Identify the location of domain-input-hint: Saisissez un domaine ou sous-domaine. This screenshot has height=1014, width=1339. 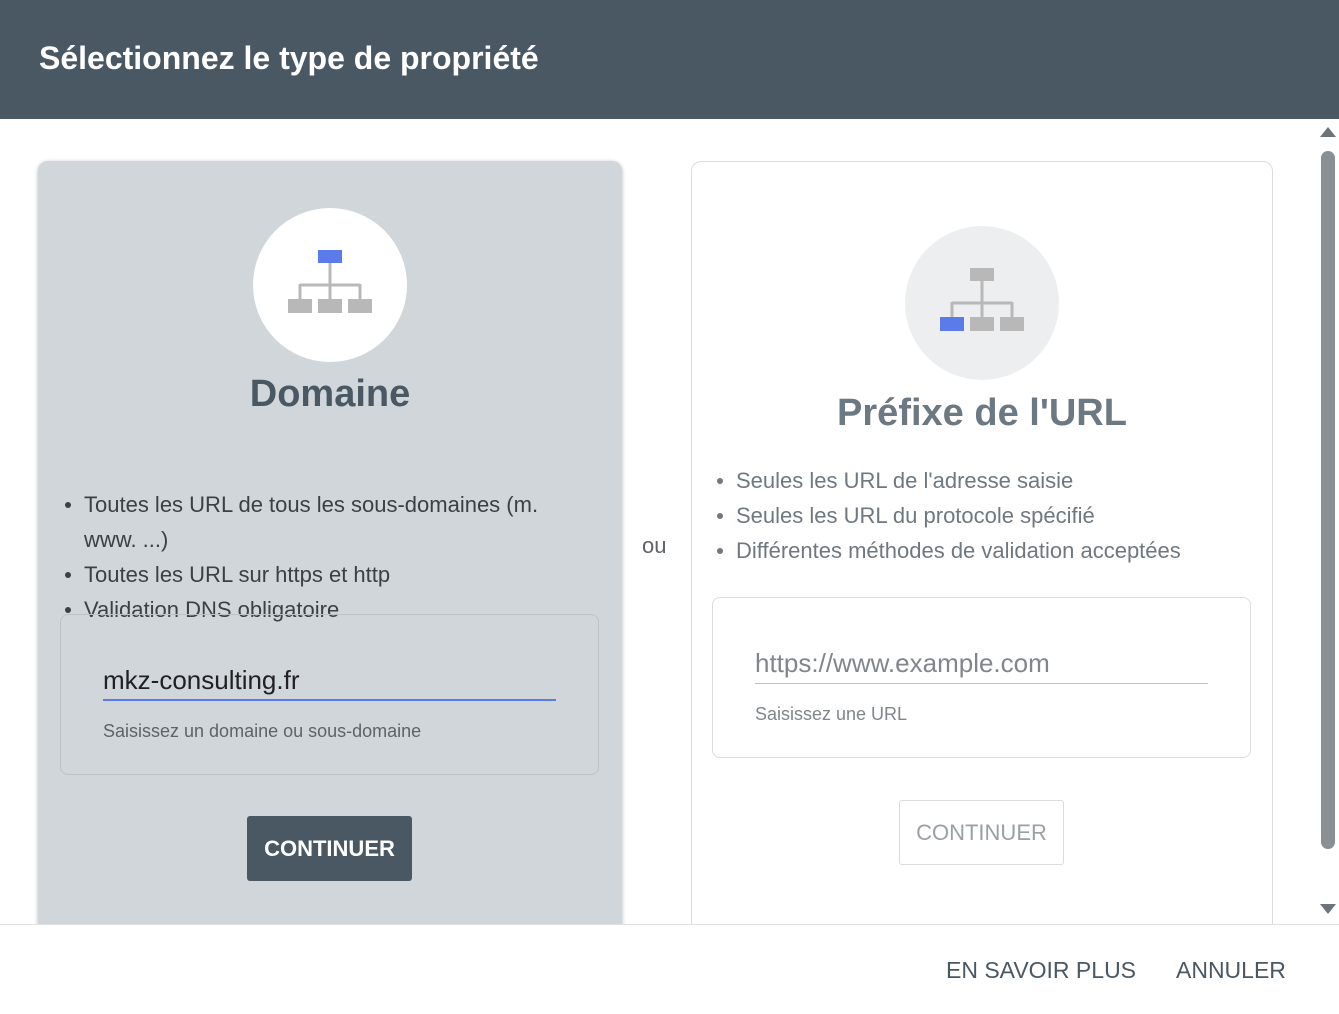
(262, 731).